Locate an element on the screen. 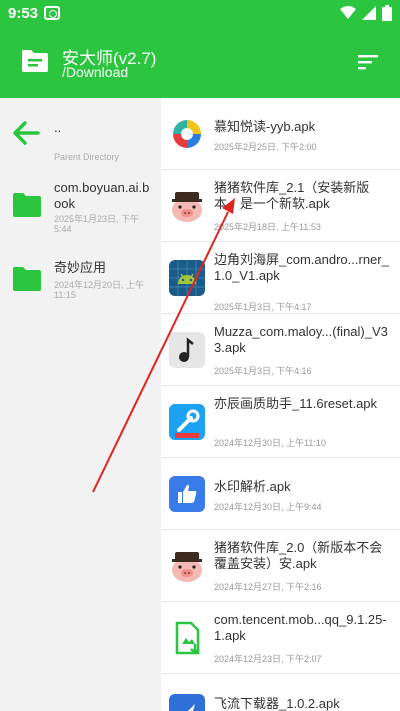 Image resolution: width=400 pixels, height=711 pixels. battery-icon is located at coordinates (387, 13).